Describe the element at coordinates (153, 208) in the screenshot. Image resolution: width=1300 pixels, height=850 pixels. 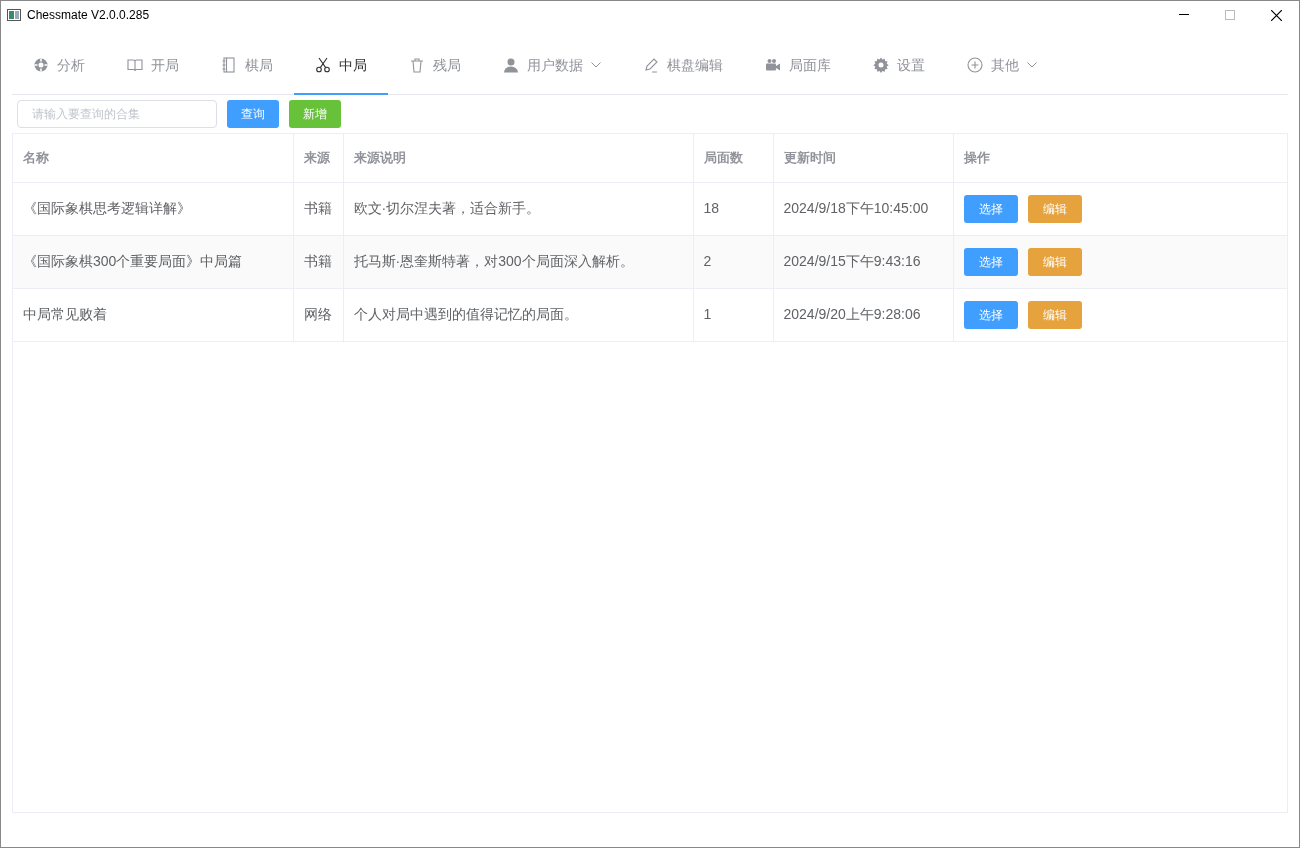
I see `table-cell: 《国际象棋思考逻辑详解》` at that location.